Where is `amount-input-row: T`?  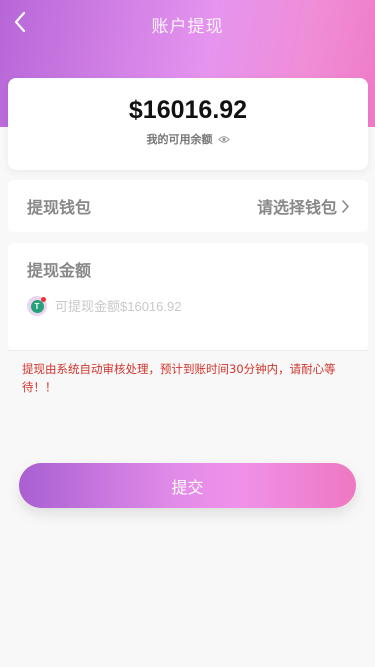 amount-input-row: T is located at coordinates (189, 306).